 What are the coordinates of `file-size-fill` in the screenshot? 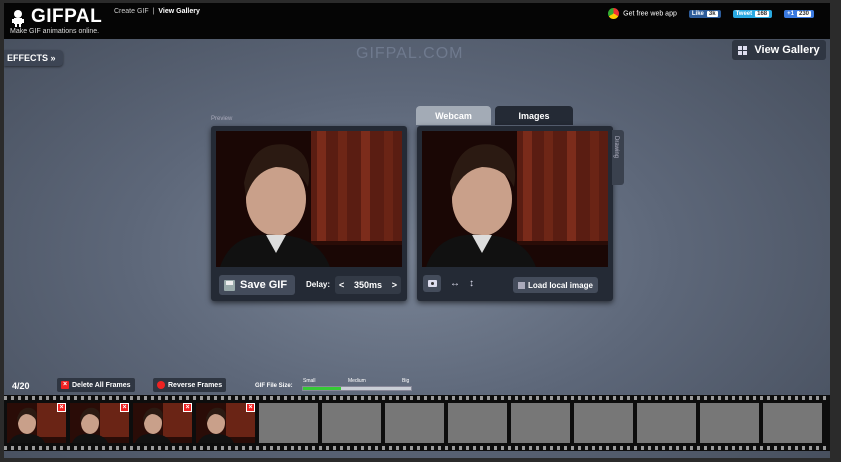 It's located at (322, 388).